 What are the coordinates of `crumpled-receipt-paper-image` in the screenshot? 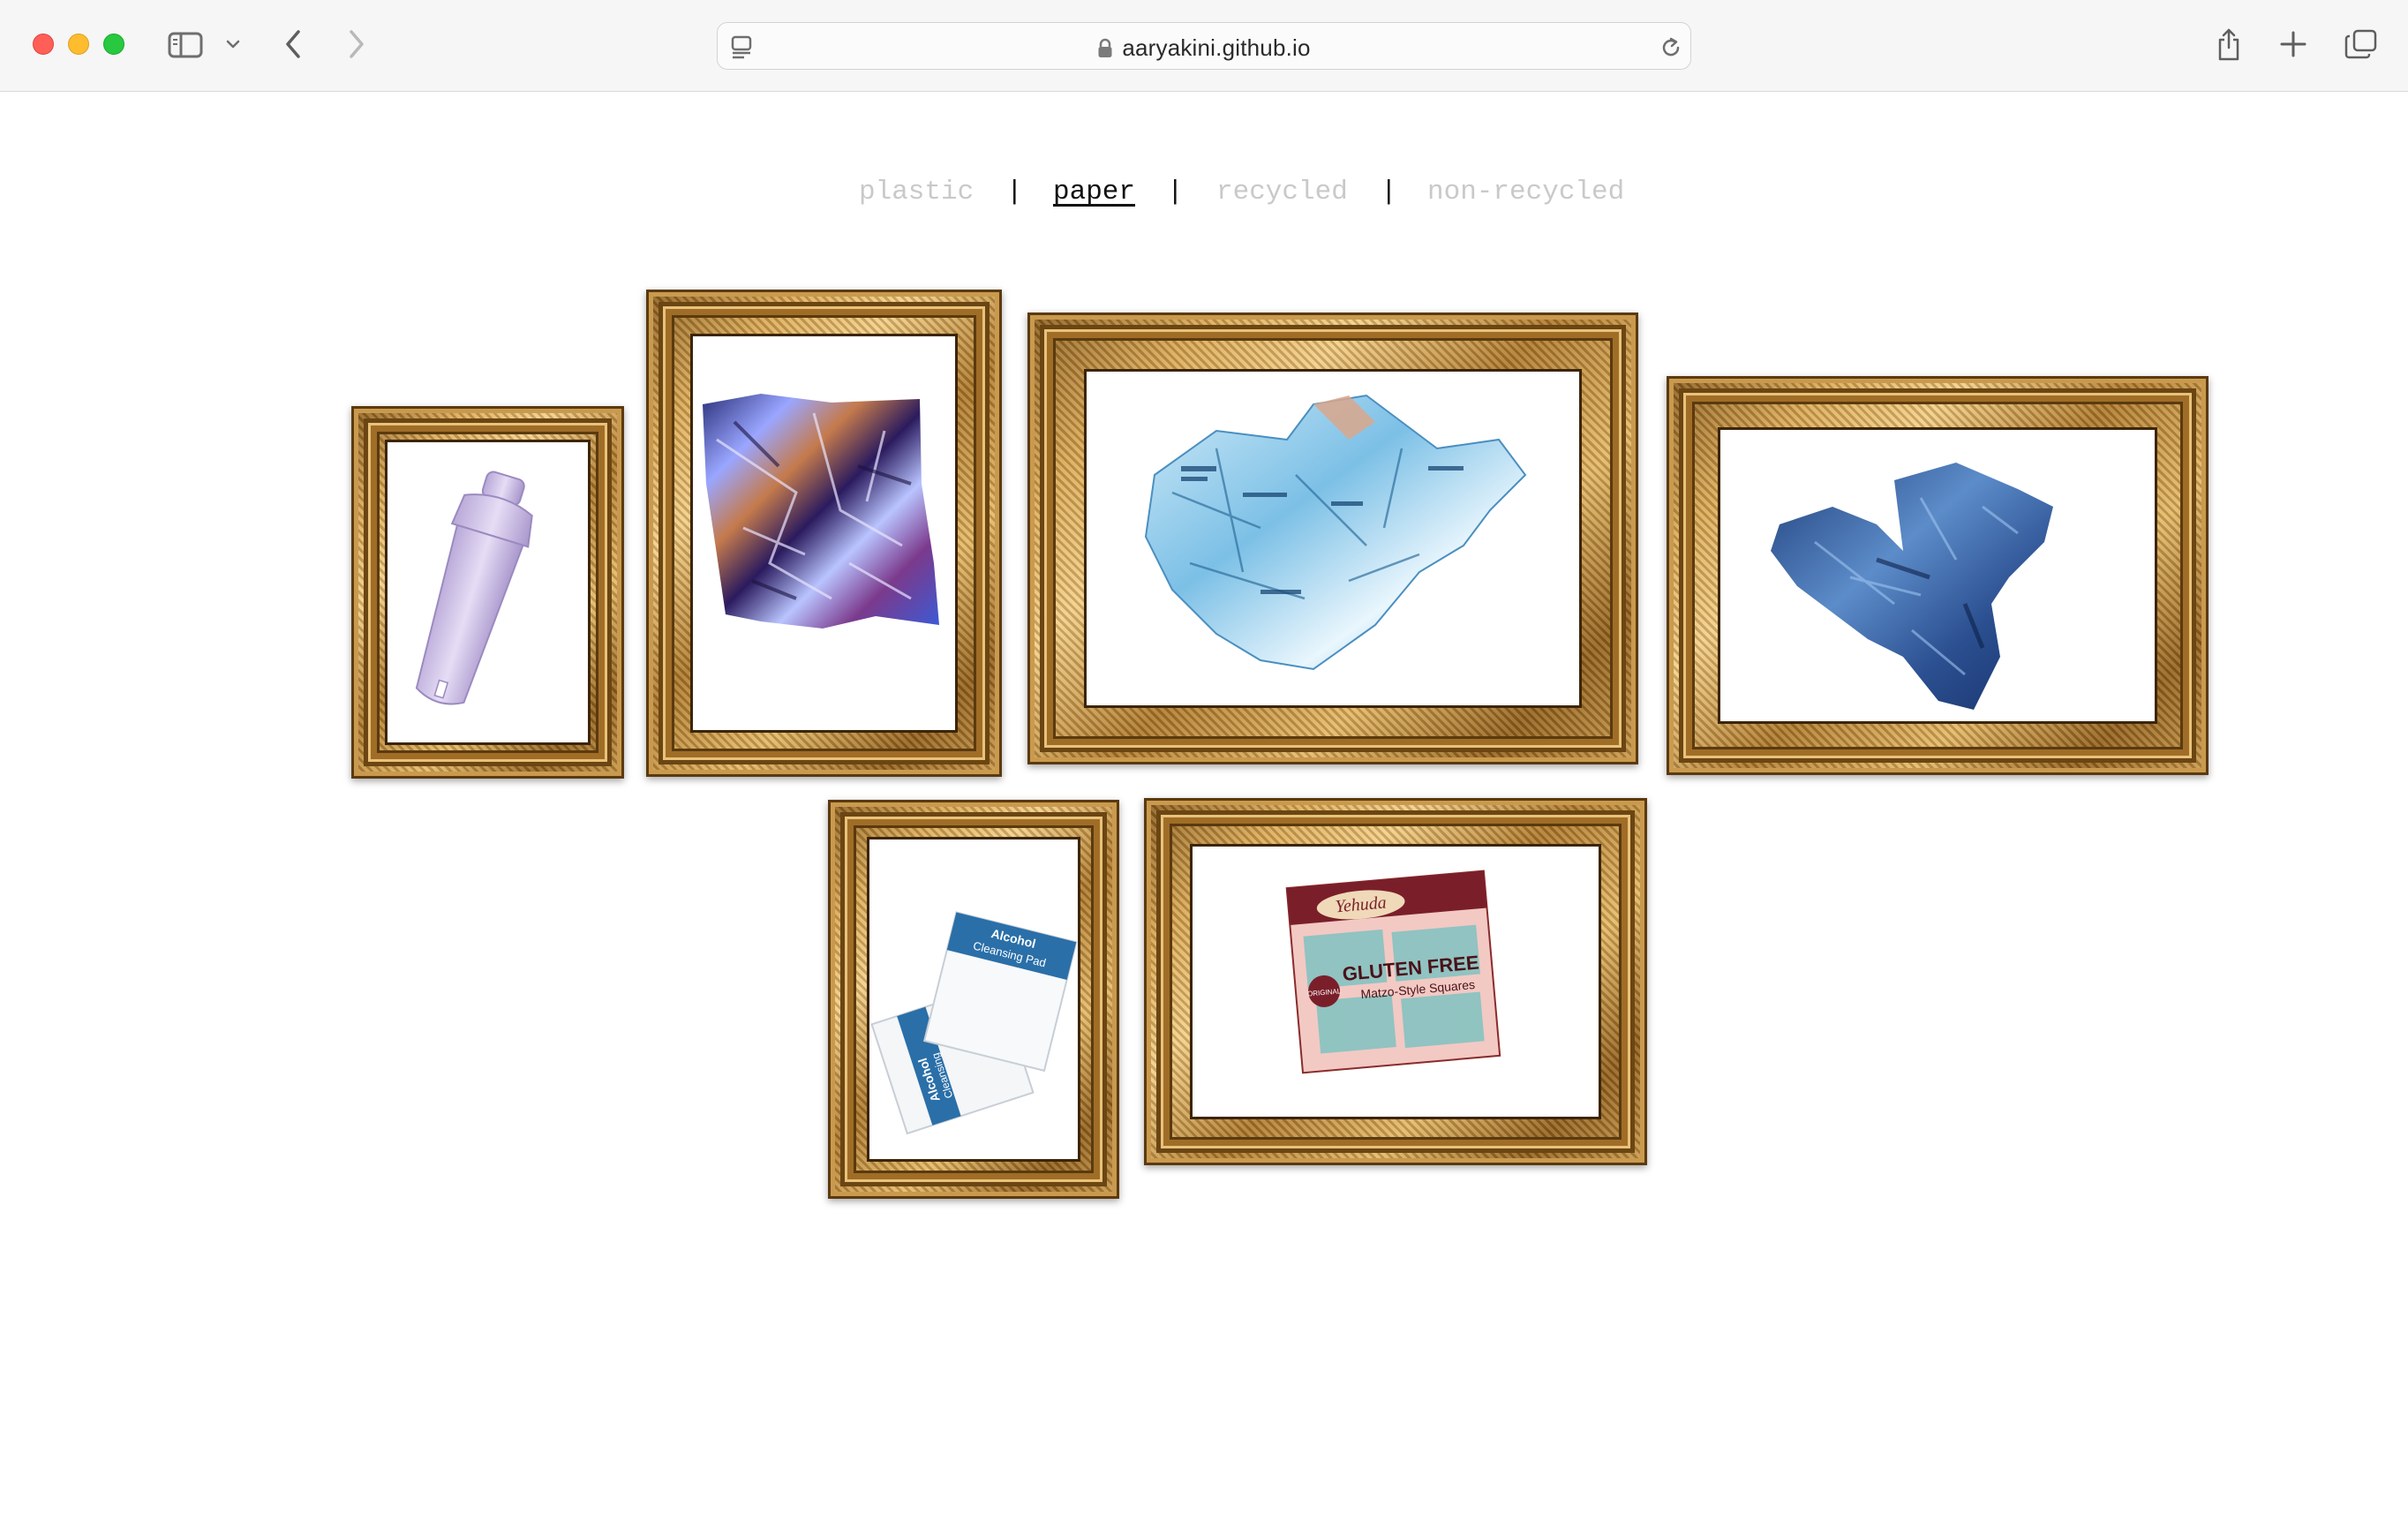 It's located at (1333, 538).